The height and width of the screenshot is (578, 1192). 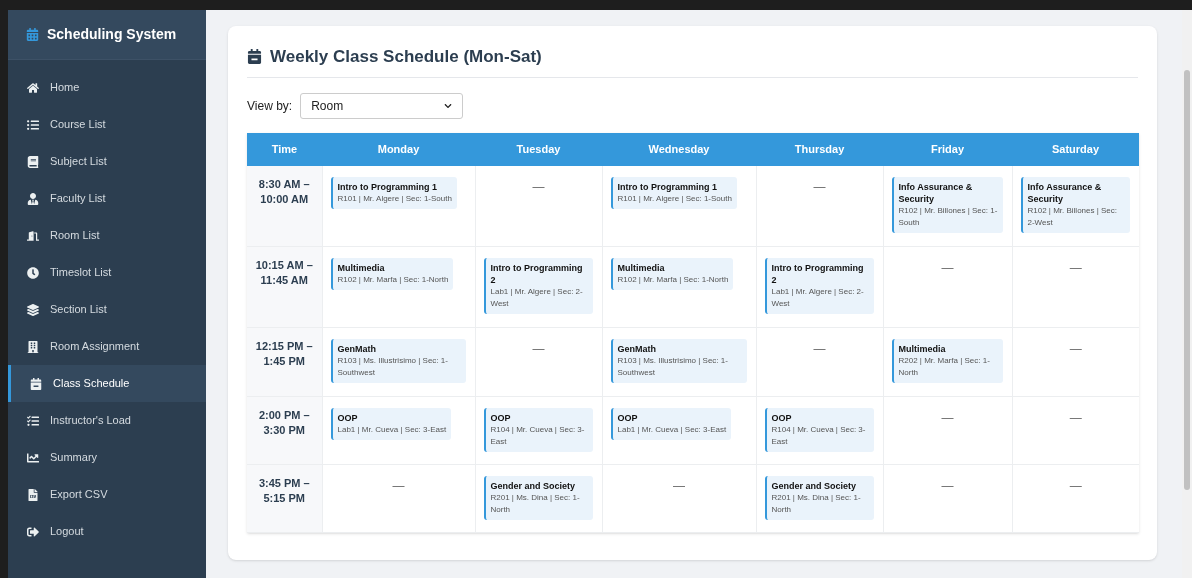 I want to click on app-title: Scheduling System, so click(x=112, y=34).